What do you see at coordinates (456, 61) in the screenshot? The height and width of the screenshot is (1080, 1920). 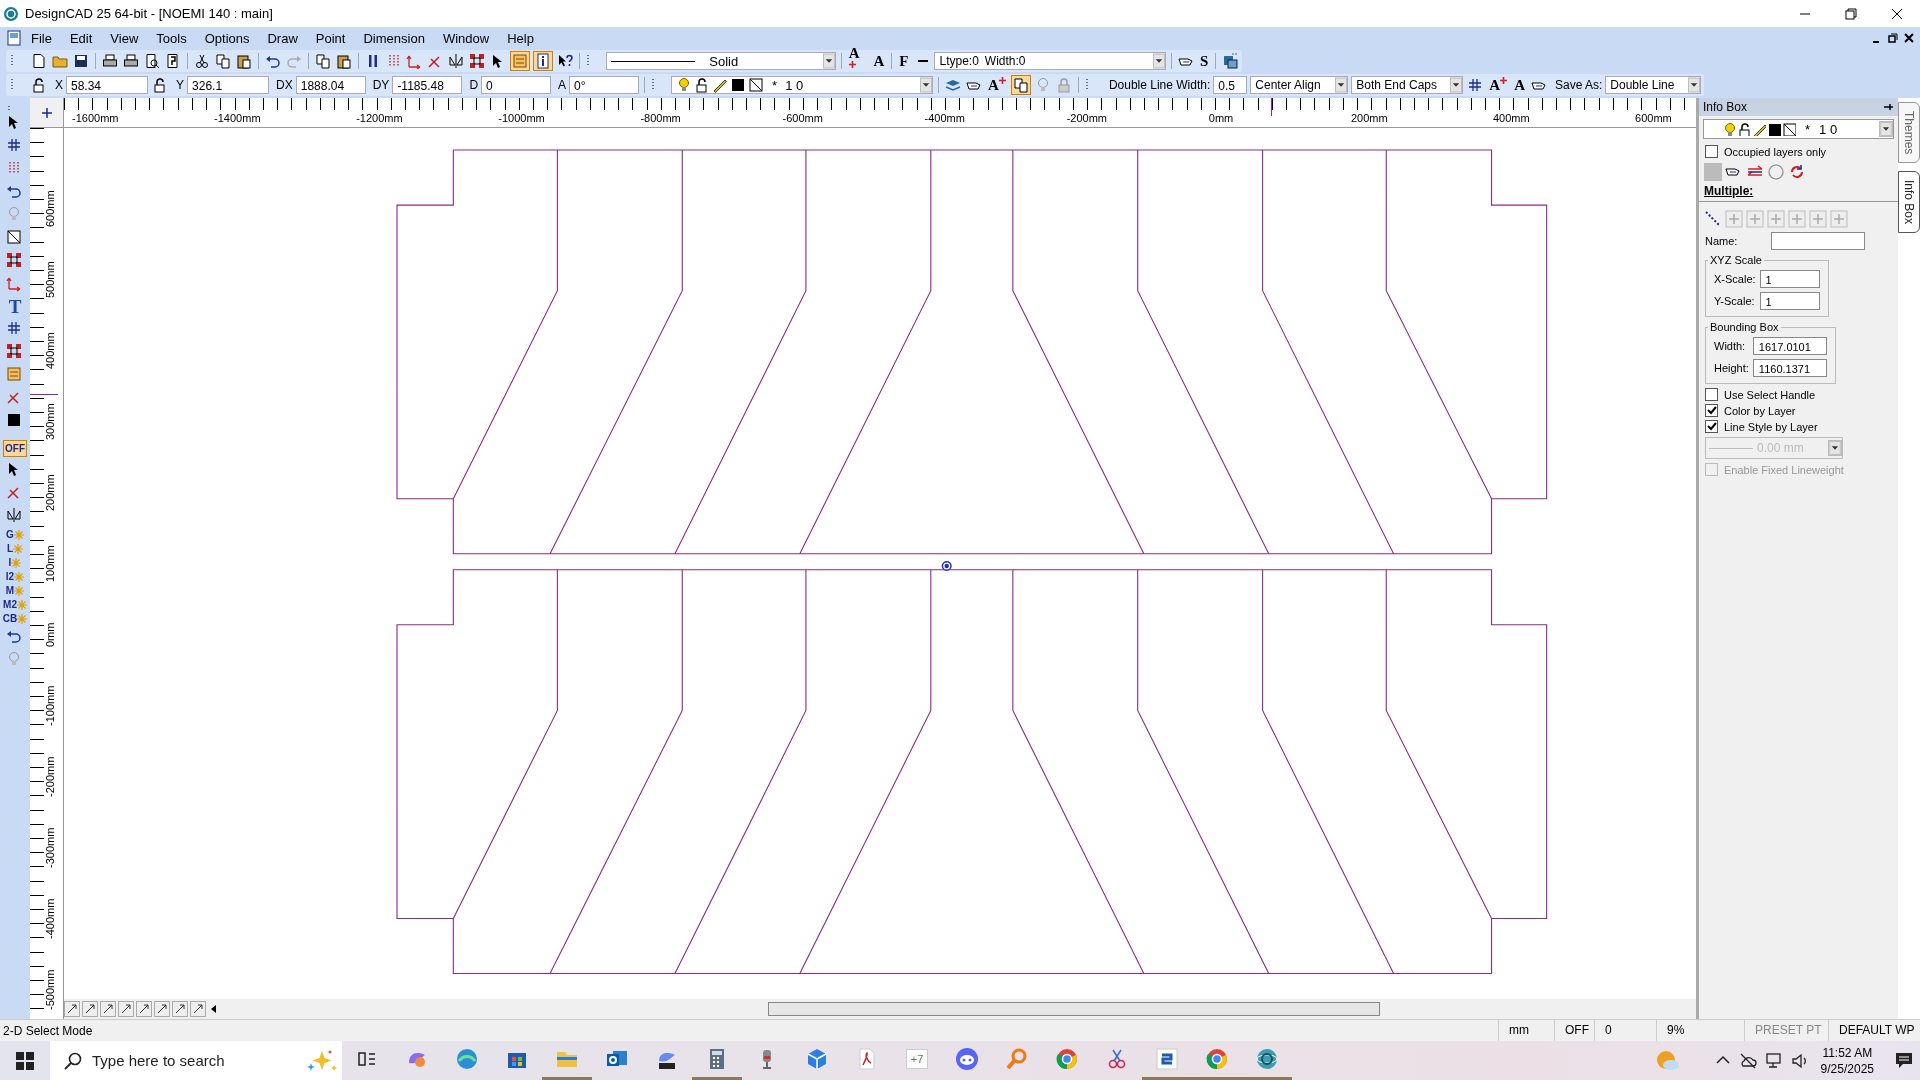 I see `mirror-icon` at bounding box center [456, 61].